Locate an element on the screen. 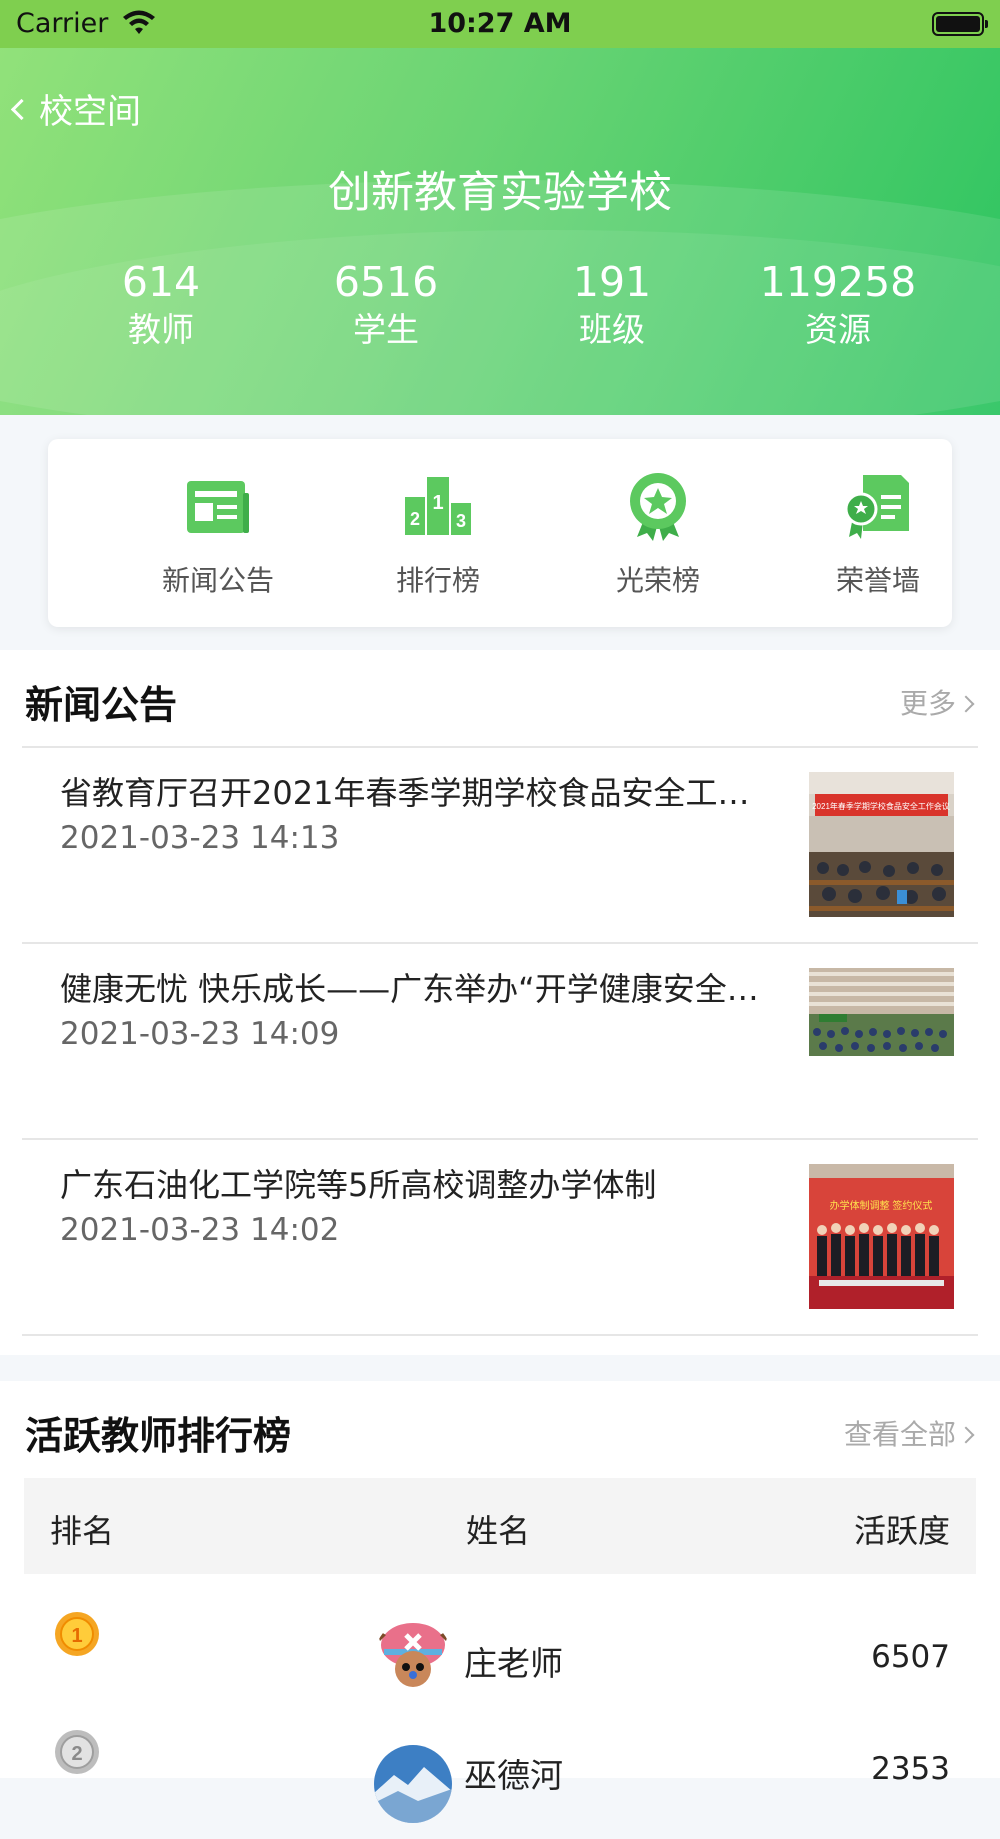 The image size is (1000, 1839). news-more-link: 更多 is located at coordinates (937, 702).